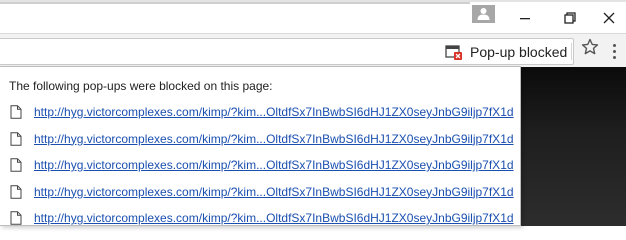  What do you see at coordinates (235, 3) in the screenshot?
I see `tab-strip` at bounding box center [235, 3].